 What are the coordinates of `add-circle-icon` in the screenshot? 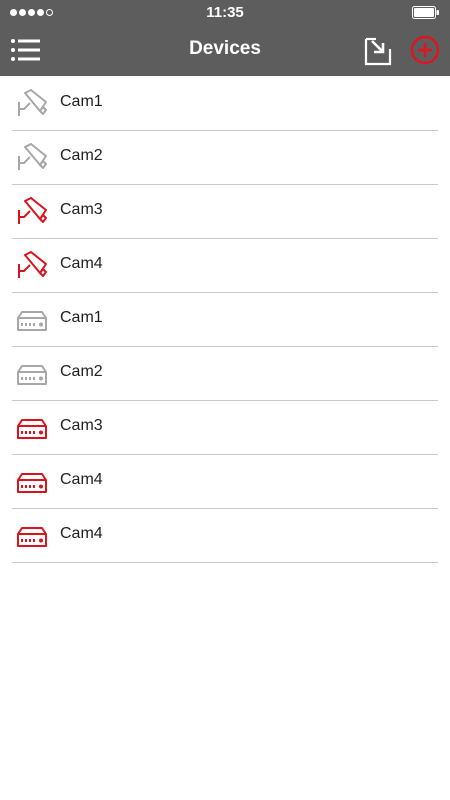 It's located at (425, 50).